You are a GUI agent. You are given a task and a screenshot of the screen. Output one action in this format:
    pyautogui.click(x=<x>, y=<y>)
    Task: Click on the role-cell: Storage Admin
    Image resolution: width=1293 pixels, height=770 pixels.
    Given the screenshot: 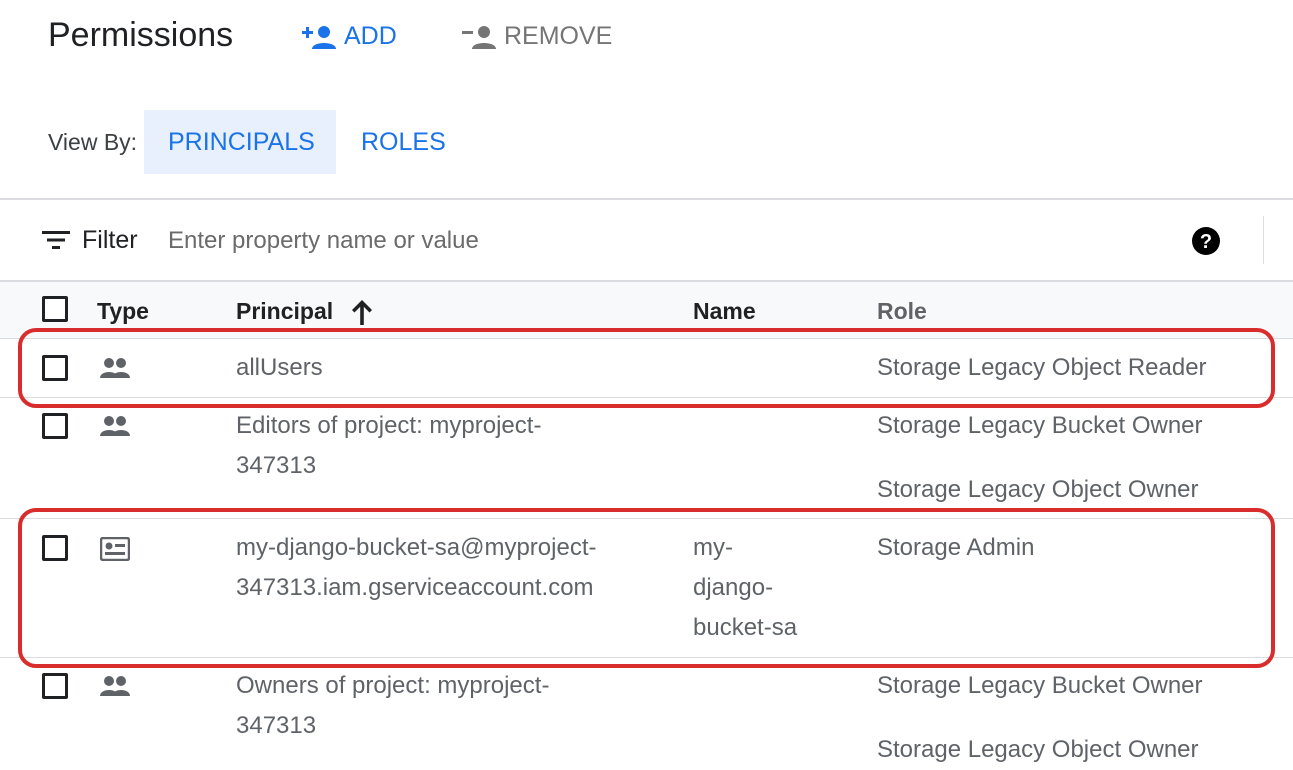 What is the action you would take?
    pyautogui.click(x=956, y=547)
    